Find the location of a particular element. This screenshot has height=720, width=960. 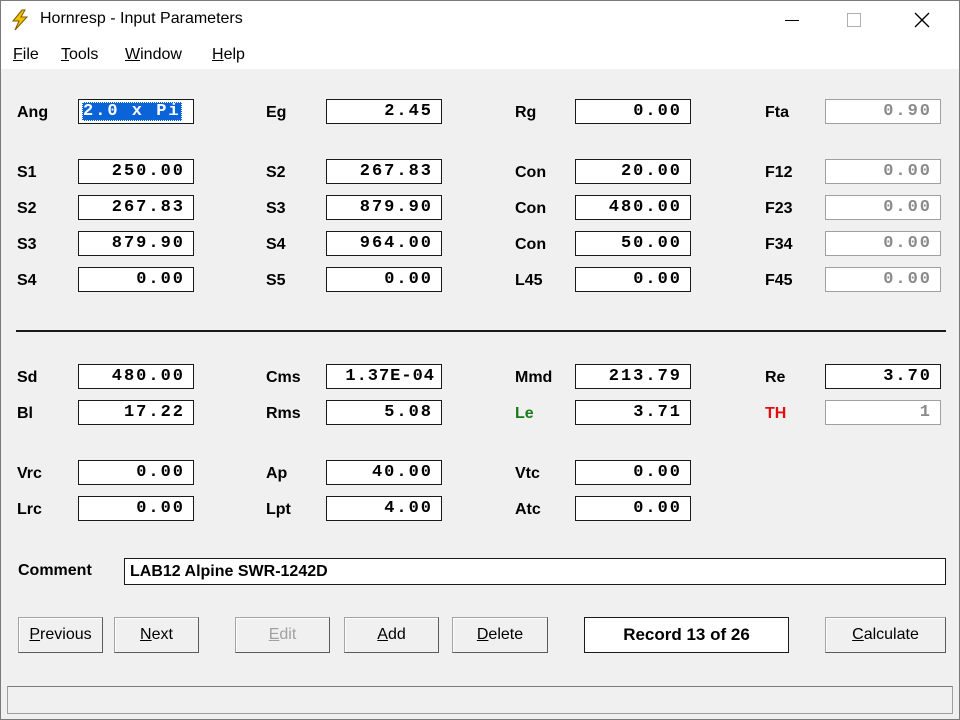

title-bar: Hornresp - Input Parameters is located at coordinates (480, 20).